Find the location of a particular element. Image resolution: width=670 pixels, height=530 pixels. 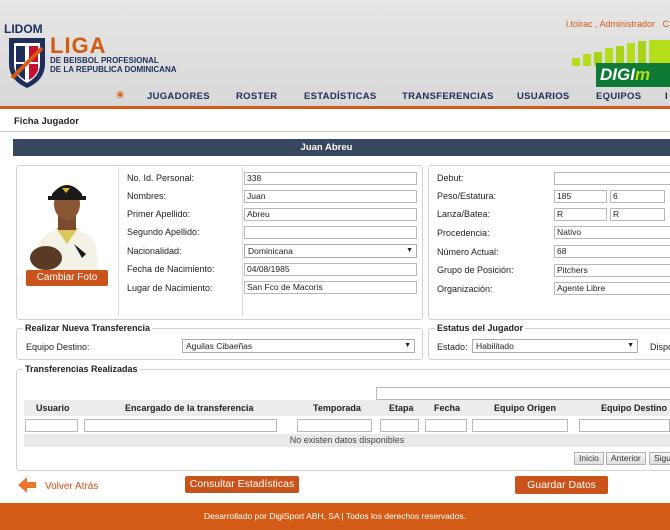

filter-encargado is located at coordinates (180, 425).